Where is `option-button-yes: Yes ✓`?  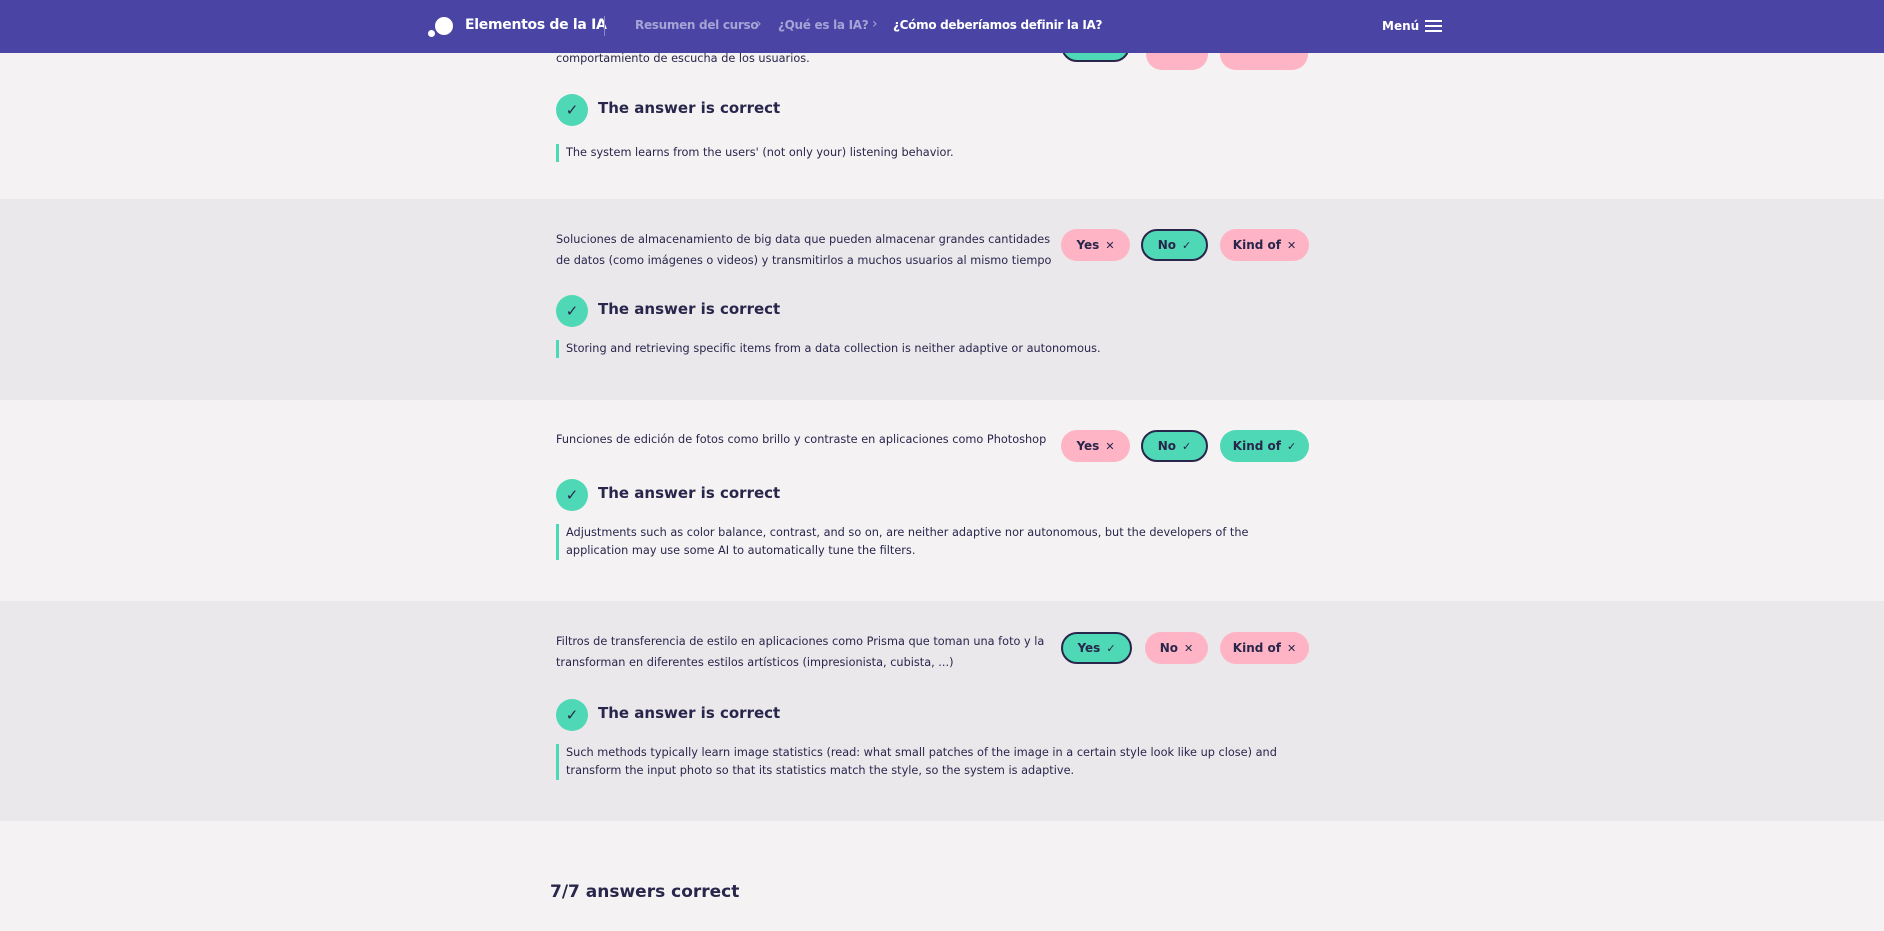
option-button-yes: Yes ✓ is located at coordinates (1096, 648).